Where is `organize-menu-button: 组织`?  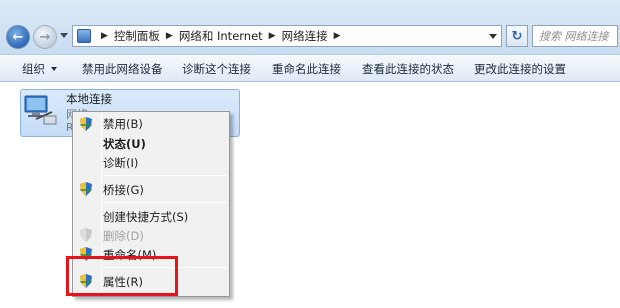 organize-menu-button: 组织 is located at coordinates (39, 69).